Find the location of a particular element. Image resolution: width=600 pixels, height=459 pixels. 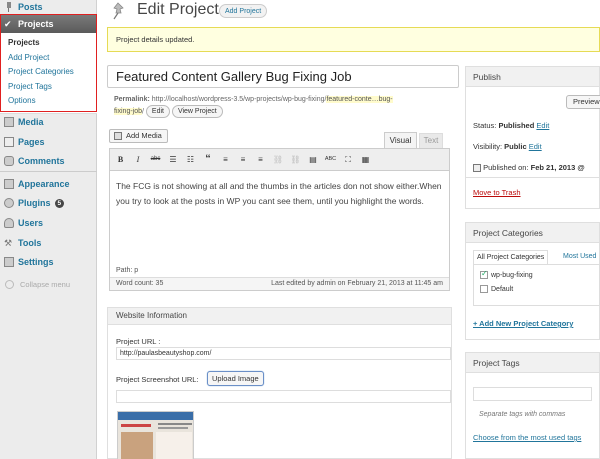

visibility-edit-link: Edit is located at coordinates (535, 146).